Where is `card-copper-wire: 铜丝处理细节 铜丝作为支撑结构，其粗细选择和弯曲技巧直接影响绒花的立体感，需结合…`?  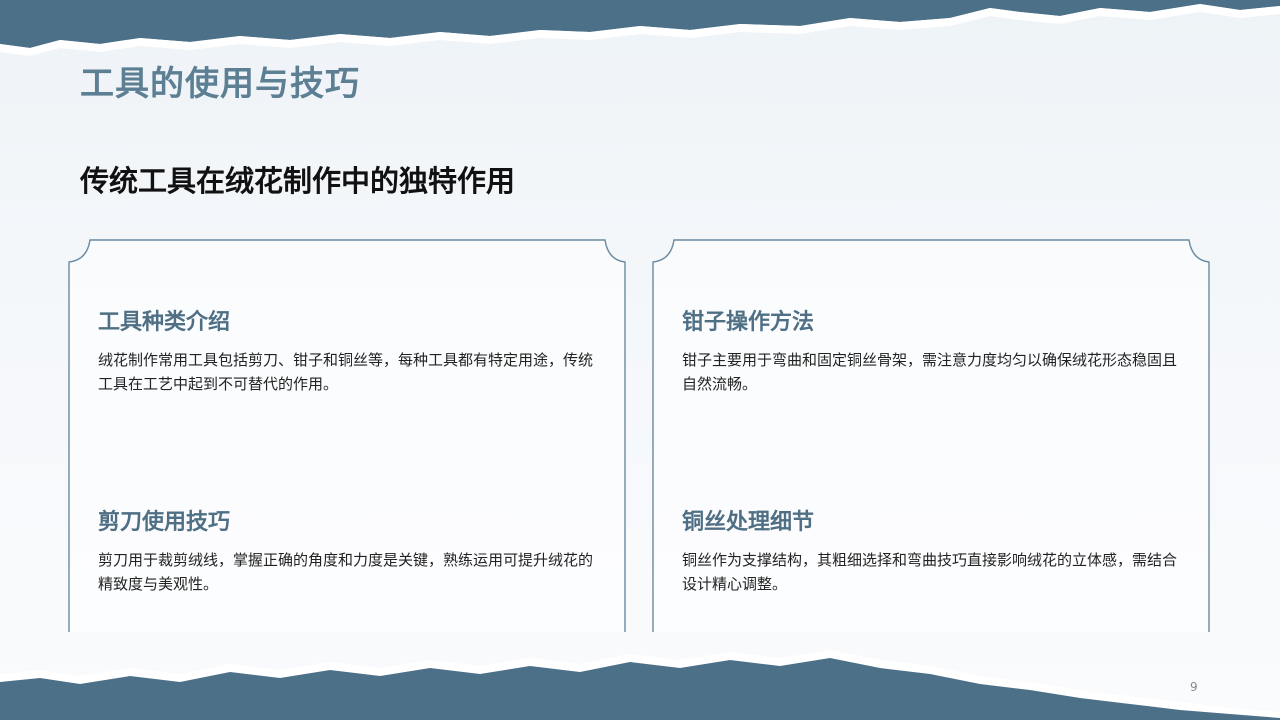 card-copper-wire: 铜丝处理细节 铜丝作为支撑结构，其粗细选择和弯曲技巧直接影响绒花的立体感，需结合… is located at coordinates (933, 550).